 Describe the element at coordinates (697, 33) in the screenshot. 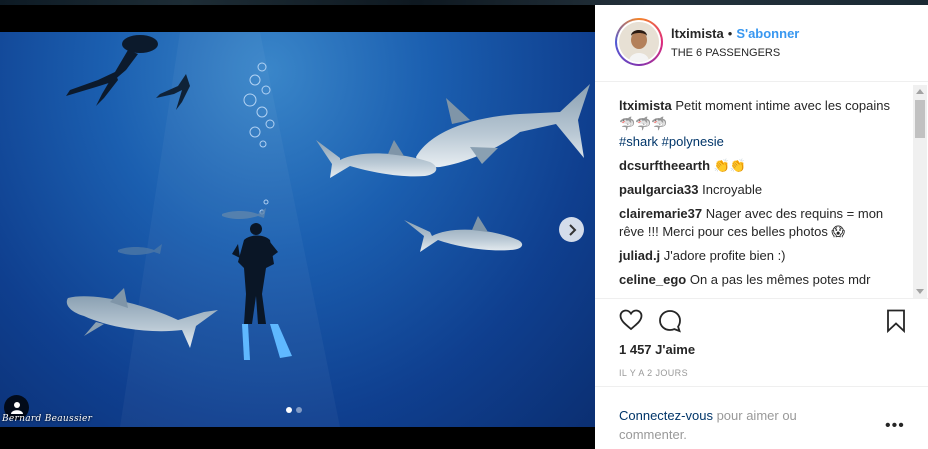

I see `post-author-username: ltximista` at that location.